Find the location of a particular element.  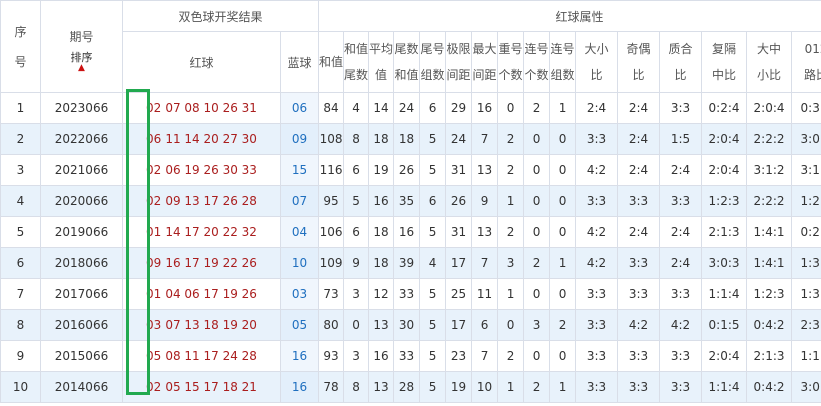

row-attr-12: 2:4 is located at coordinates (681, 170).